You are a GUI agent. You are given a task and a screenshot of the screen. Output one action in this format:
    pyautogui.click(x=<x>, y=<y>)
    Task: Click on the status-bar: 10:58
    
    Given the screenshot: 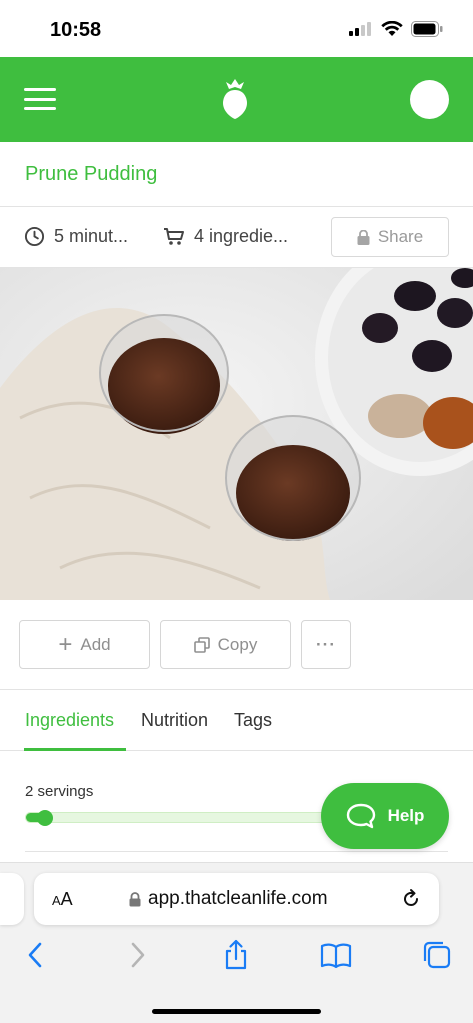 What is the action you would take?
    pyautogui.click(x=236, y=28)
    